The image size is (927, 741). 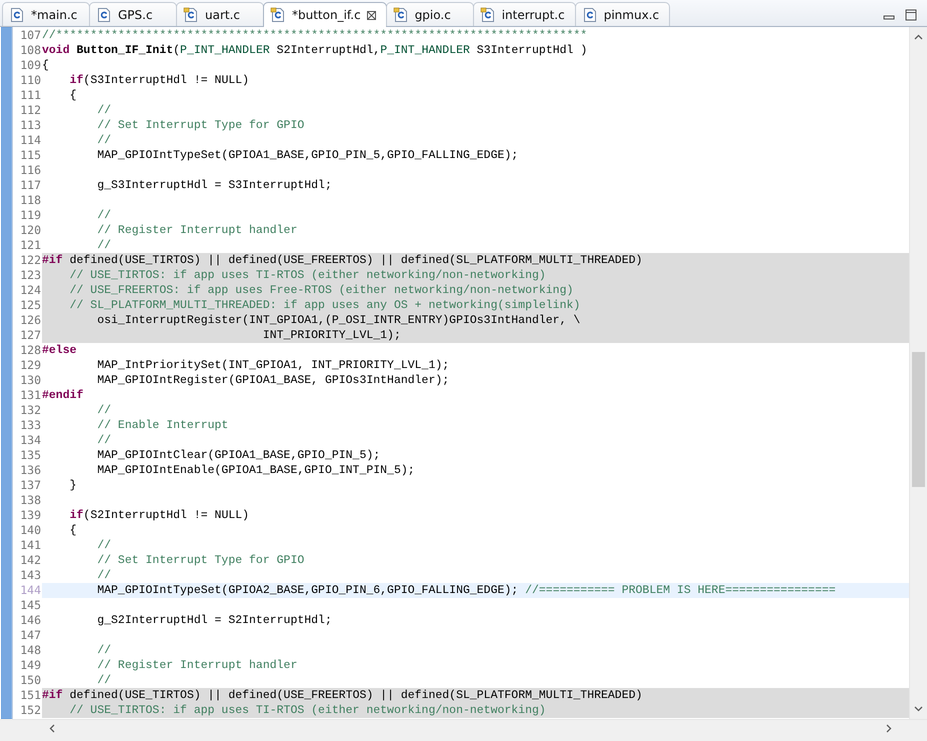 I want to click on scrollbar-thumb, so click(x=918, y=419).